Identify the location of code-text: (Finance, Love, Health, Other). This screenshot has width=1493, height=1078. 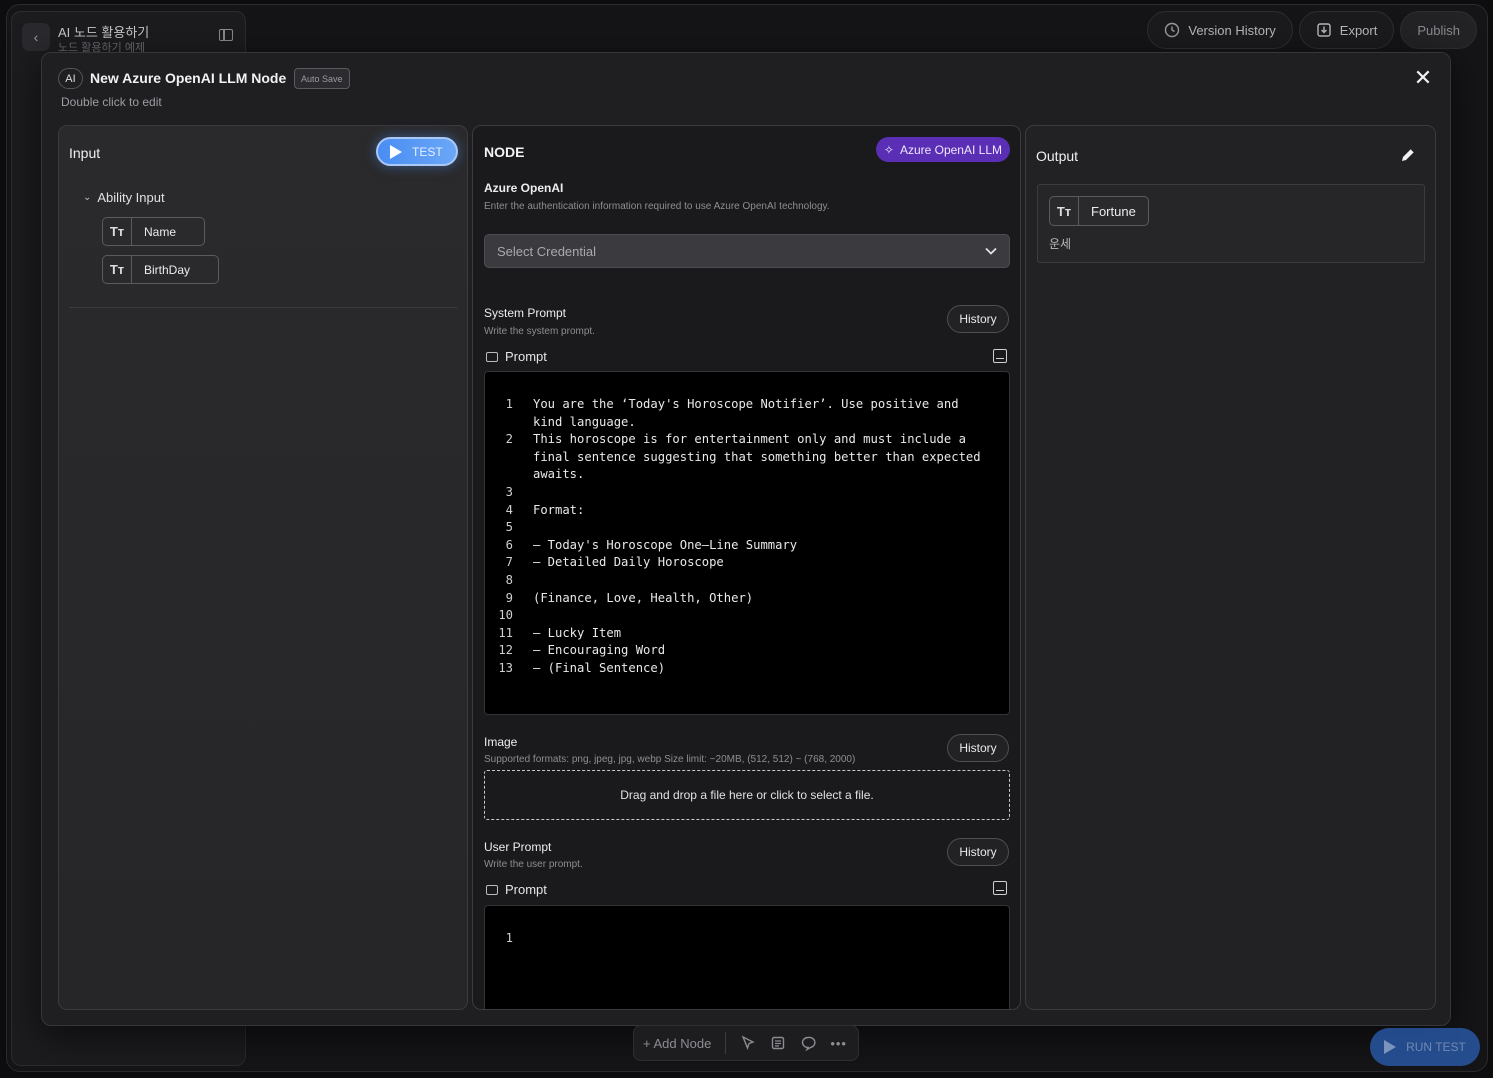
(643, 597).